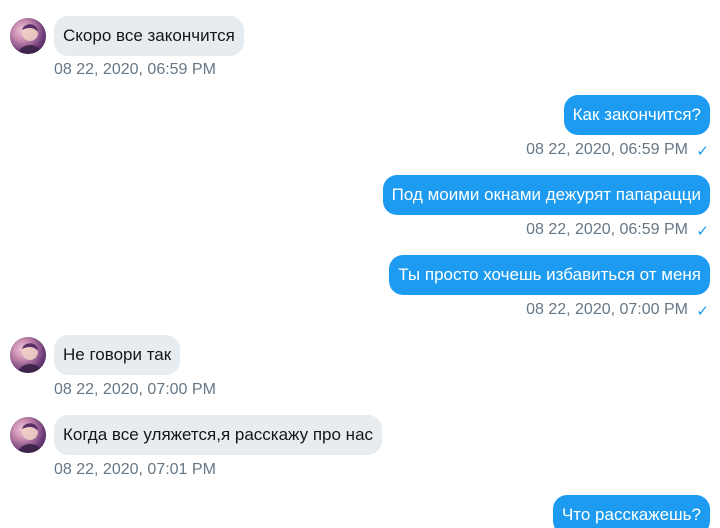  Describe the element at coordinates (549, 275) in the screenshot. I see `message-bubble: Ты просто хочешь избавиться от меня` at that location.